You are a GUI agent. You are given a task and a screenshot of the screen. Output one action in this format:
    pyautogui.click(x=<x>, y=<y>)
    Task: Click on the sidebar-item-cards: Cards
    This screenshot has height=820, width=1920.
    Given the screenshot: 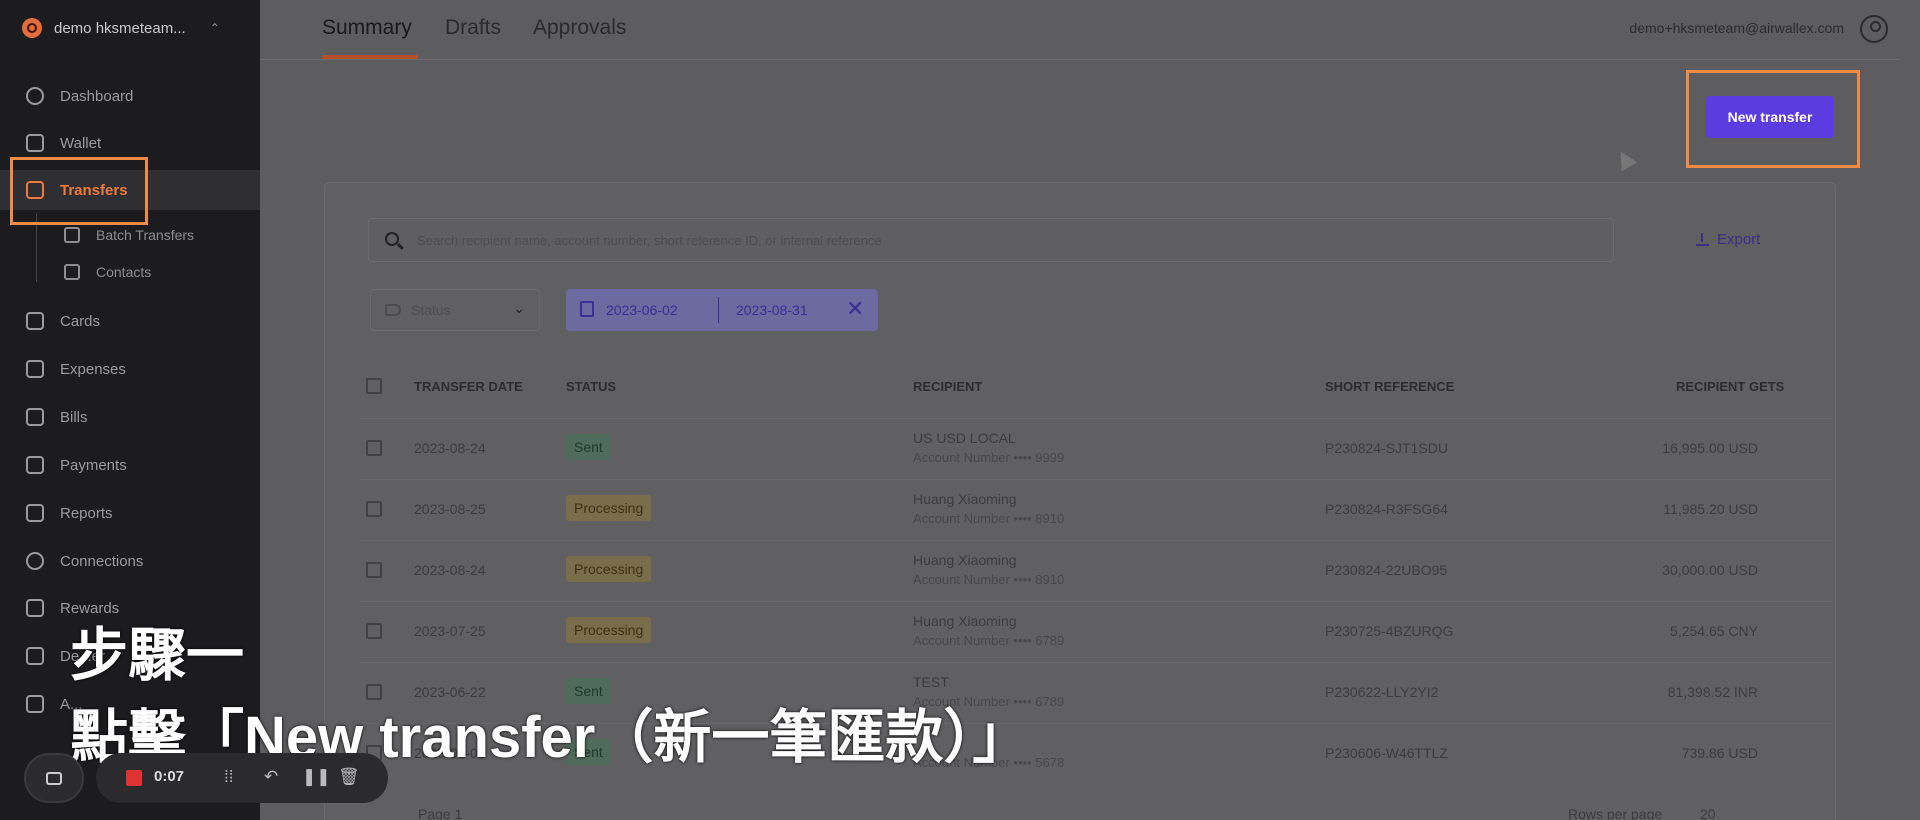 What is the action you would take?
    pyautogui.click(x=130, y=321)
    